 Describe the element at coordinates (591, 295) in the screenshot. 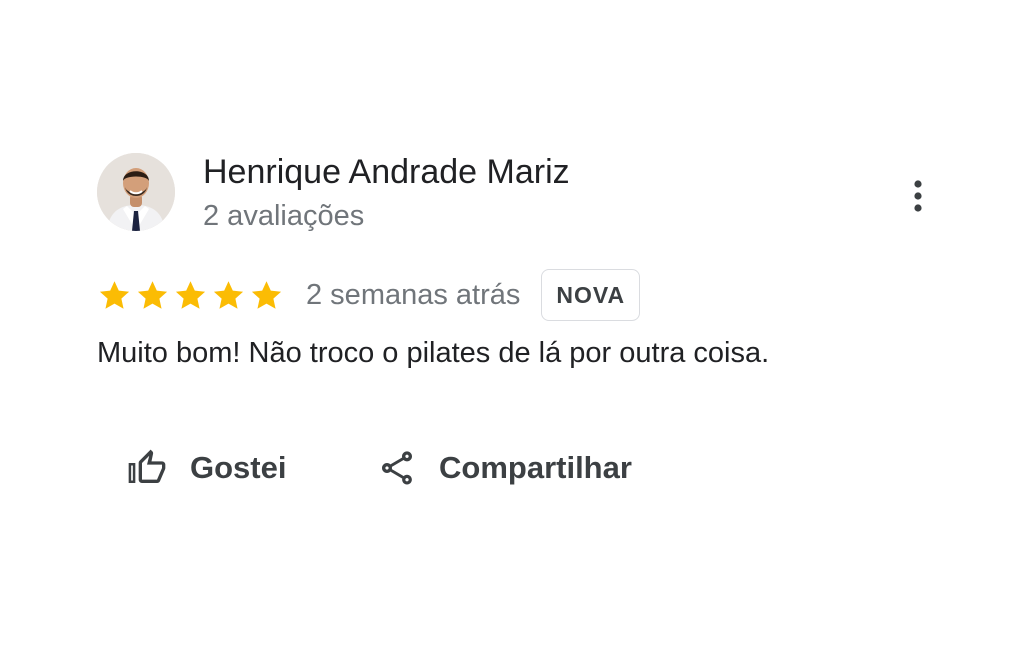

I see `new-badge: NOVA` at that location.